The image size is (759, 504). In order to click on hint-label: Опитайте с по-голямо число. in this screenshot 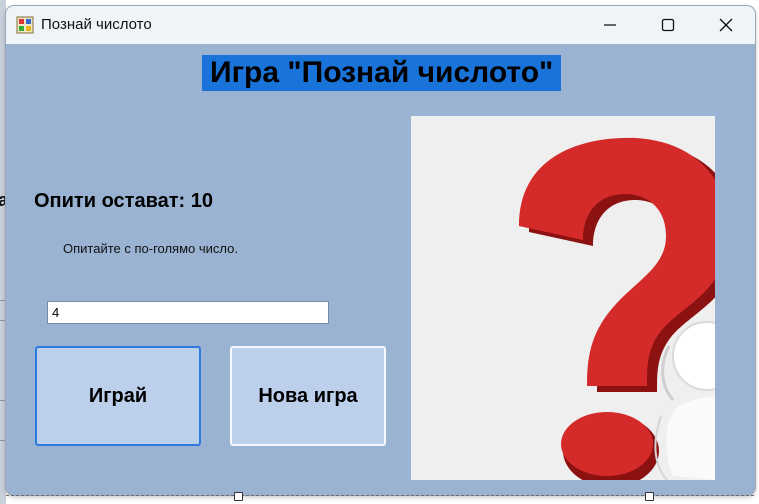, I will do `click(150, 248)`.